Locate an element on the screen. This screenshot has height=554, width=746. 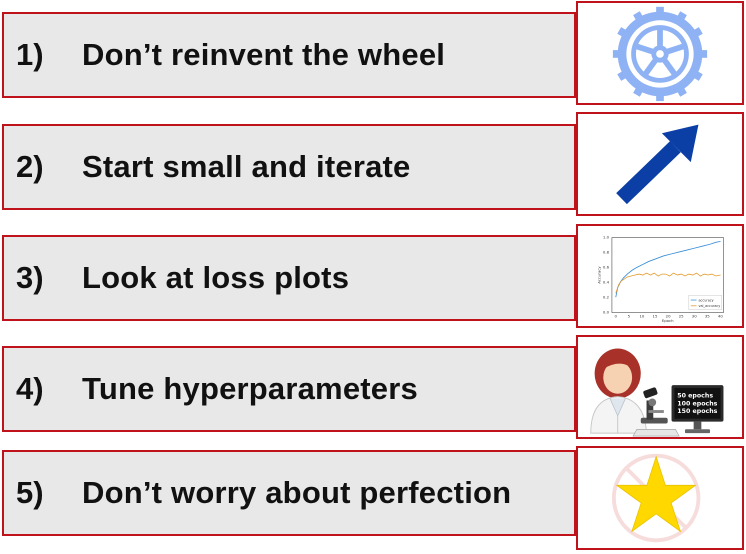
item-text: Don’t reinvent the wheel is located at coordinates (264, 54).